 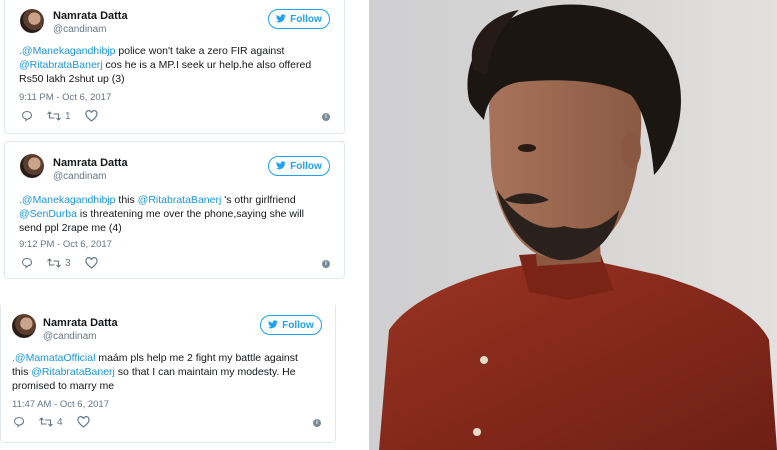 What do you see at coordinates (72, 79) in the screenshot?
I see `tweet-text-segment: Rs50 lakh 2shut up (3)` at bounding box center [72, 79].